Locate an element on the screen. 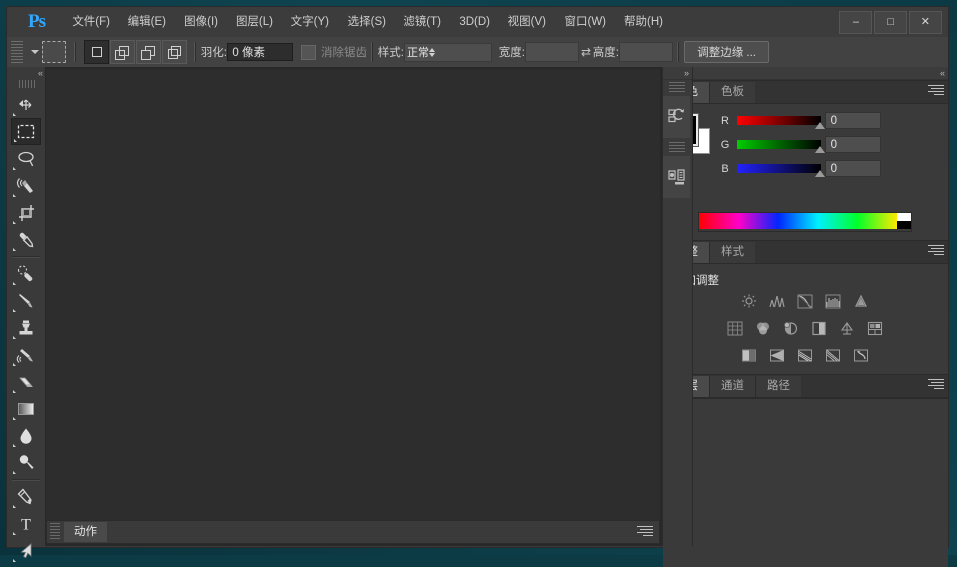 The image size is (957, 567). maximize-button: □ is located at coordinates (890, 22).